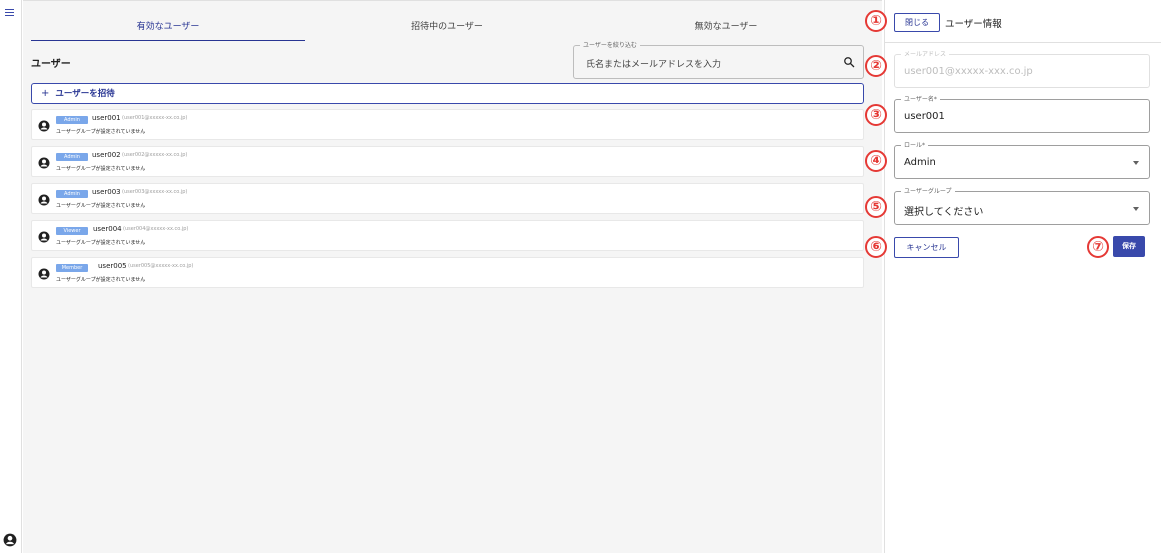 This screenshot has width=1161, height=553. What do you see at coordinates (876, 247) in the screenshot?
I see `marker-6: ⑥` at bounding box center [876, 247].